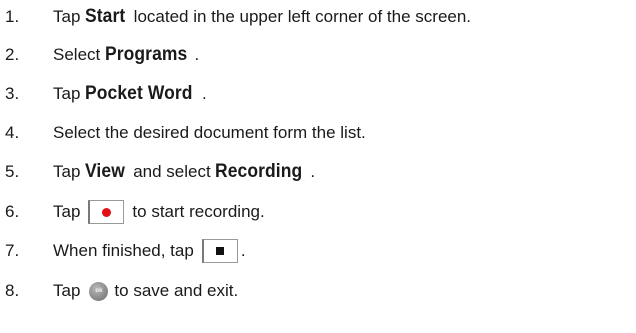 Image resolution: width=636 pixels, height=333 pixels. Describe the element at coordinates (12, 171) in the screenshot. I see `step-number: 5.` at that location.